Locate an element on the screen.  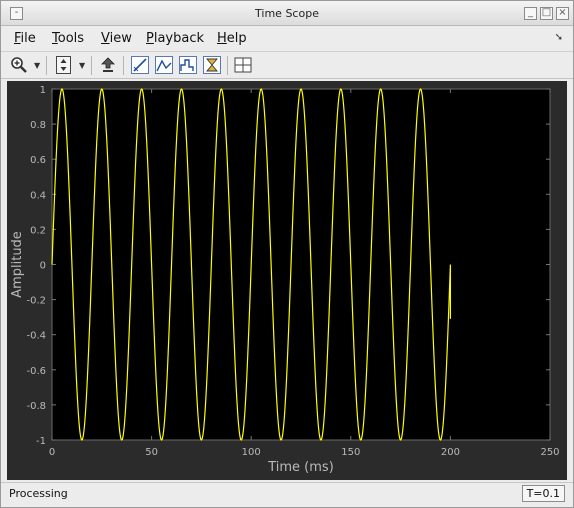
maximize-button: □ is located at coordinates (546, 13).